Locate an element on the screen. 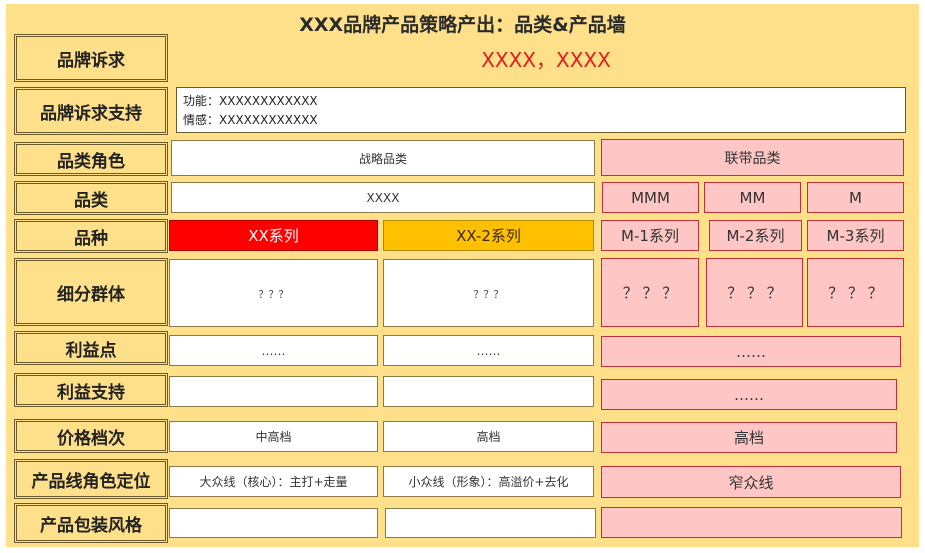 This screenshot has height=553, width=925. label-benefit: 利益点 is located at coordinates (91, 348).